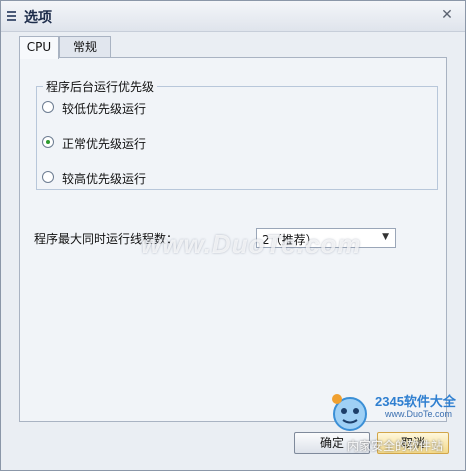 The width and height of the screenshot is (466, 471). Describe the element at coordinates (104, 109) in the screenshot. I see `radio-label-low: 较低优先级运行` at that location.